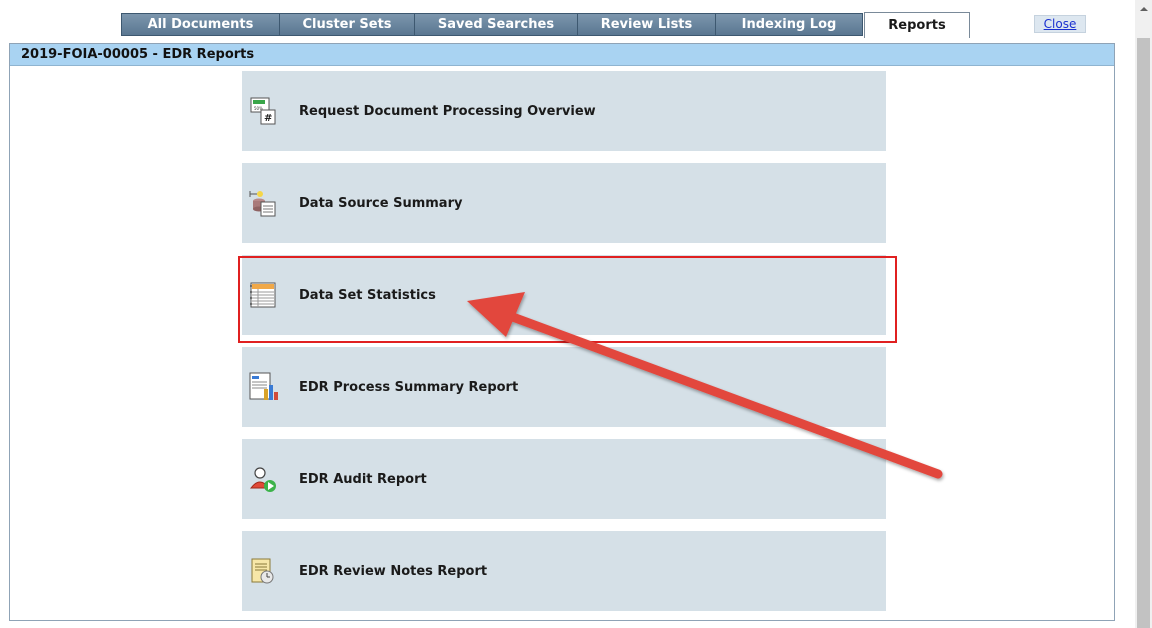  What do you see at coordinates (564, 479) in the screenshot?
I see `report-edr-audit: EDR Audit Report` at bounding box center [564, 479].